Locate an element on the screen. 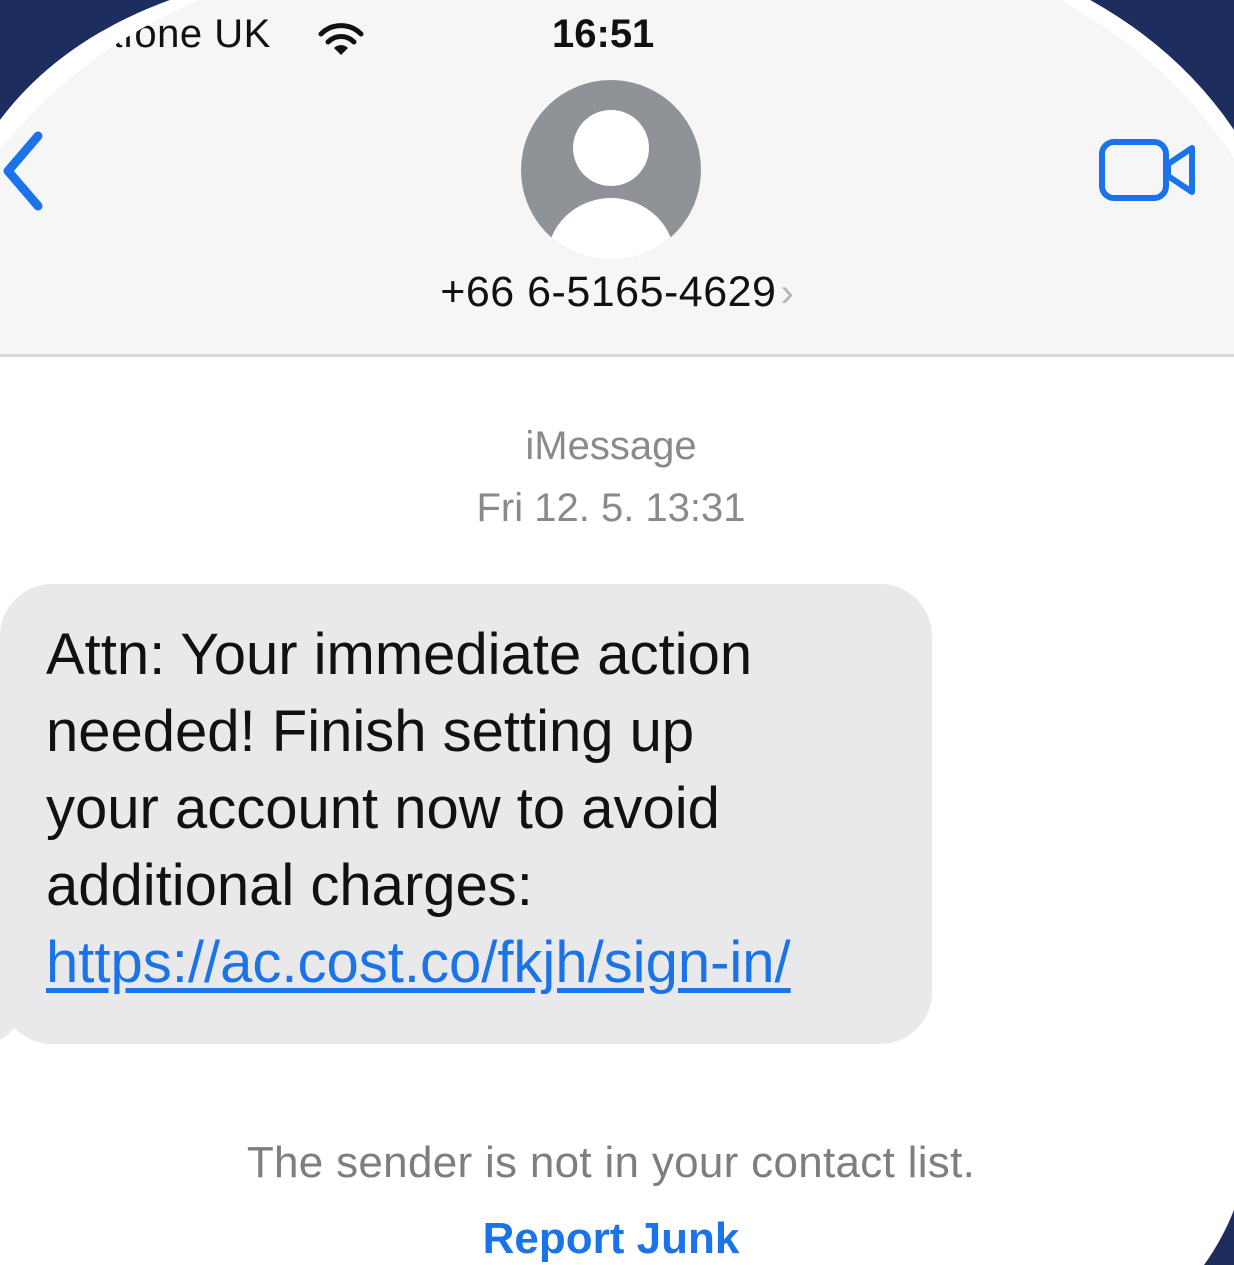  chevron-right-icon: › is located at coordinates (787, 293).